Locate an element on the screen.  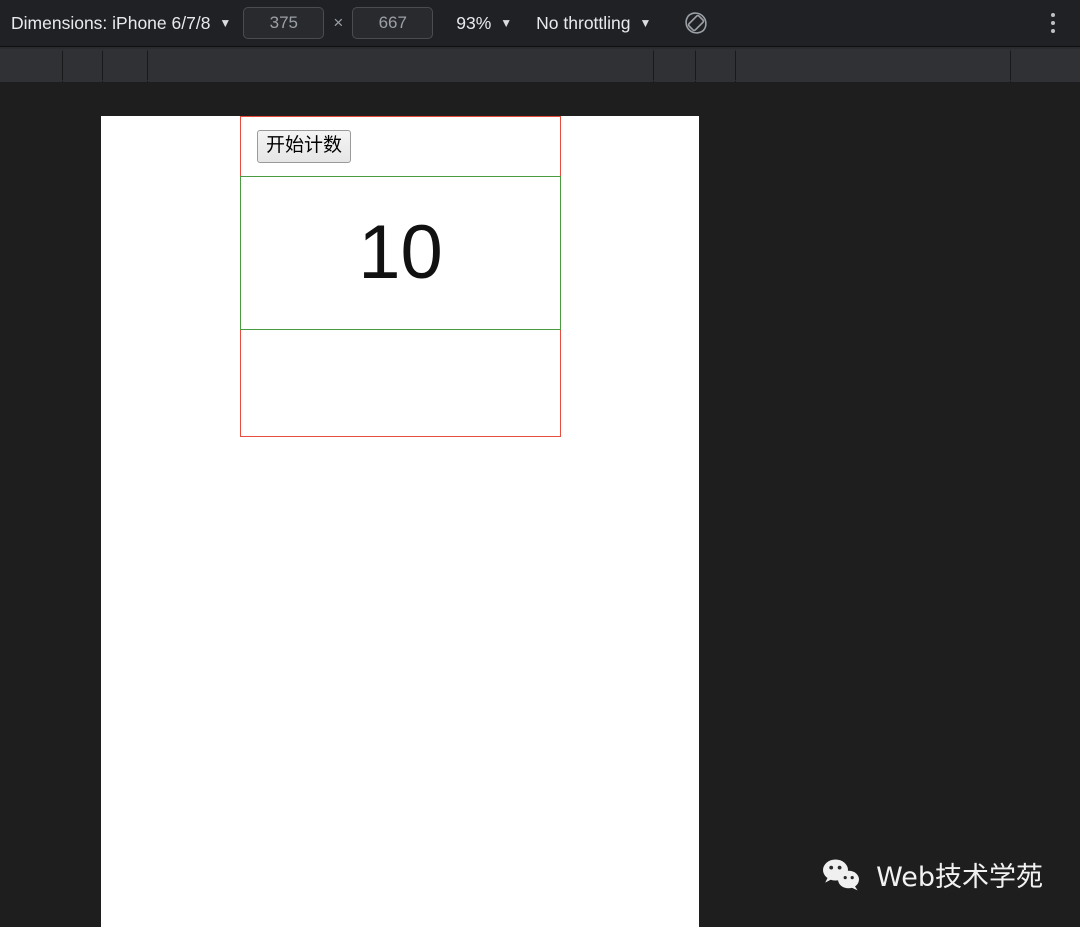
counter-value: 10 is located at coordinates (400, 252).